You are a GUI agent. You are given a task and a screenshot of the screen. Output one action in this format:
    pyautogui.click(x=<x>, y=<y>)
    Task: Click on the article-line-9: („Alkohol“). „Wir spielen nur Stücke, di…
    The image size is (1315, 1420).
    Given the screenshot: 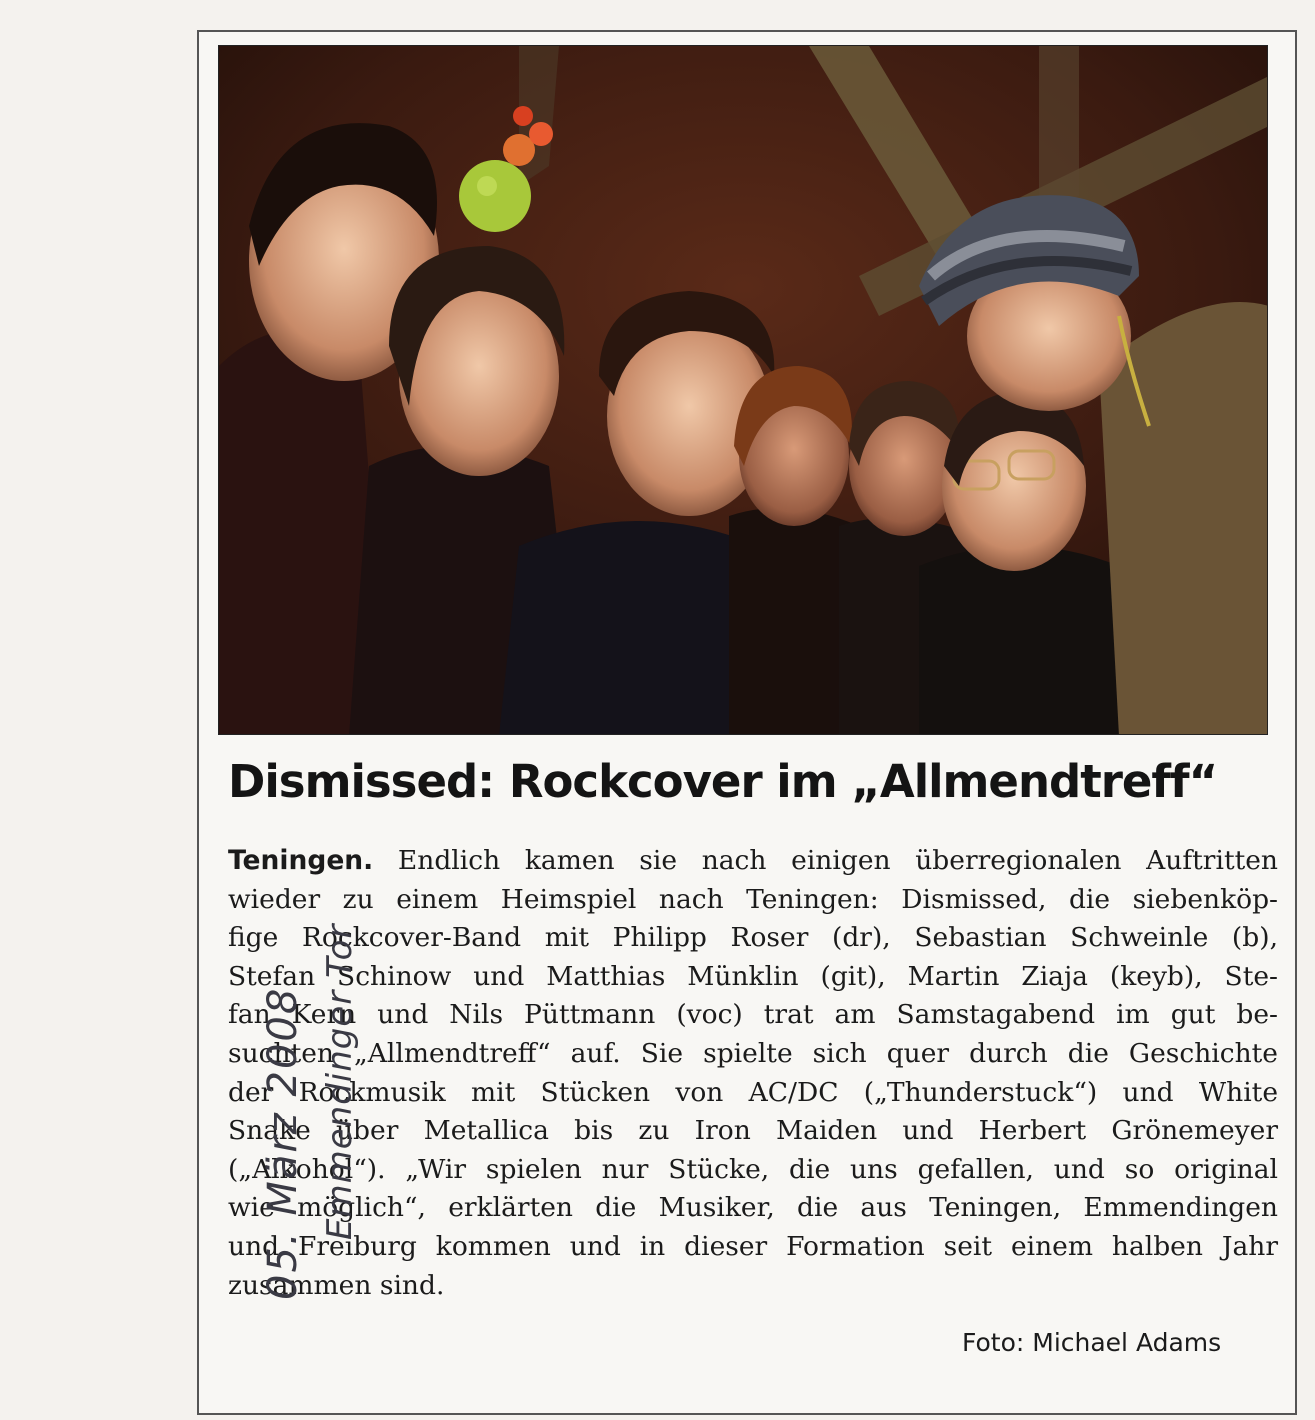 What is the action you would take?
    pyautogui.click(x=753, y=1169)
    